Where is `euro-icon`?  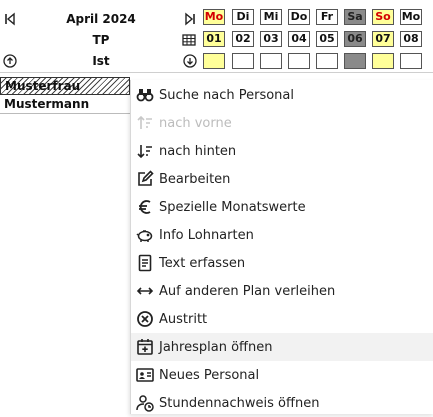
euro-icon is located at coordinates (145, 207).